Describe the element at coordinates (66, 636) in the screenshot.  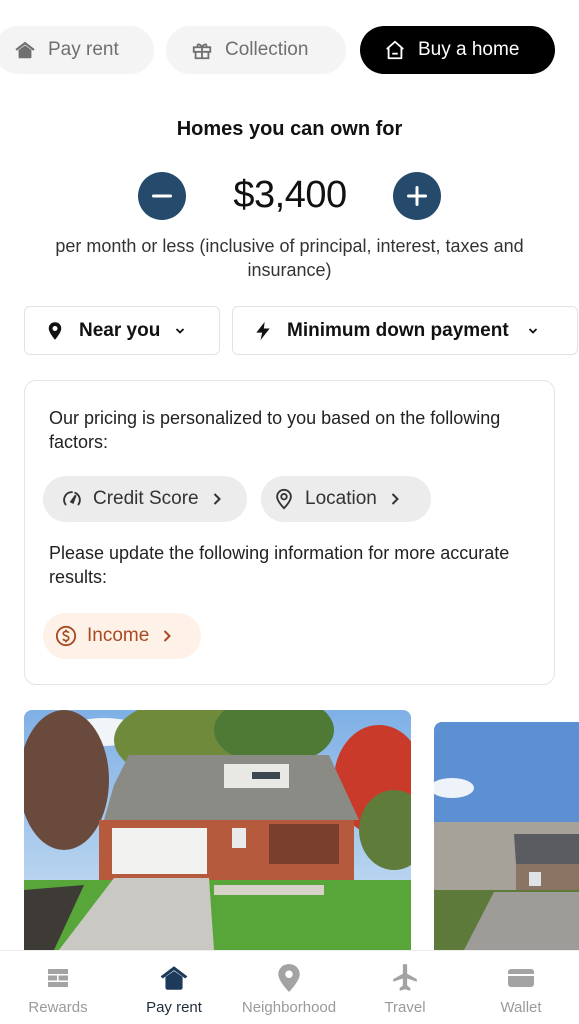
I see `dollar-circle-icon` at that location.